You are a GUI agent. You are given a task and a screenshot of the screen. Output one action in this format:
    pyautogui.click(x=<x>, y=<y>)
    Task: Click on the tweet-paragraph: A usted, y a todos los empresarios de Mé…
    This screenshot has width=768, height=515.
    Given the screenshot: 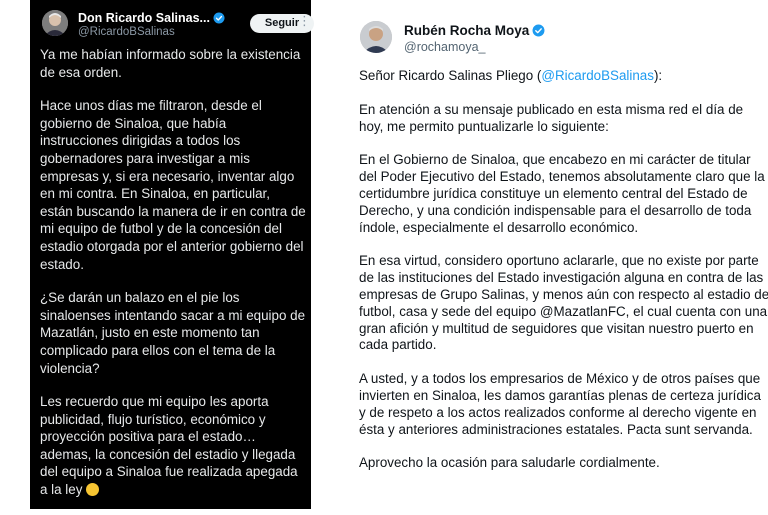 What is the action you would take?
    pyautogui.click(x=560, y=404)
    